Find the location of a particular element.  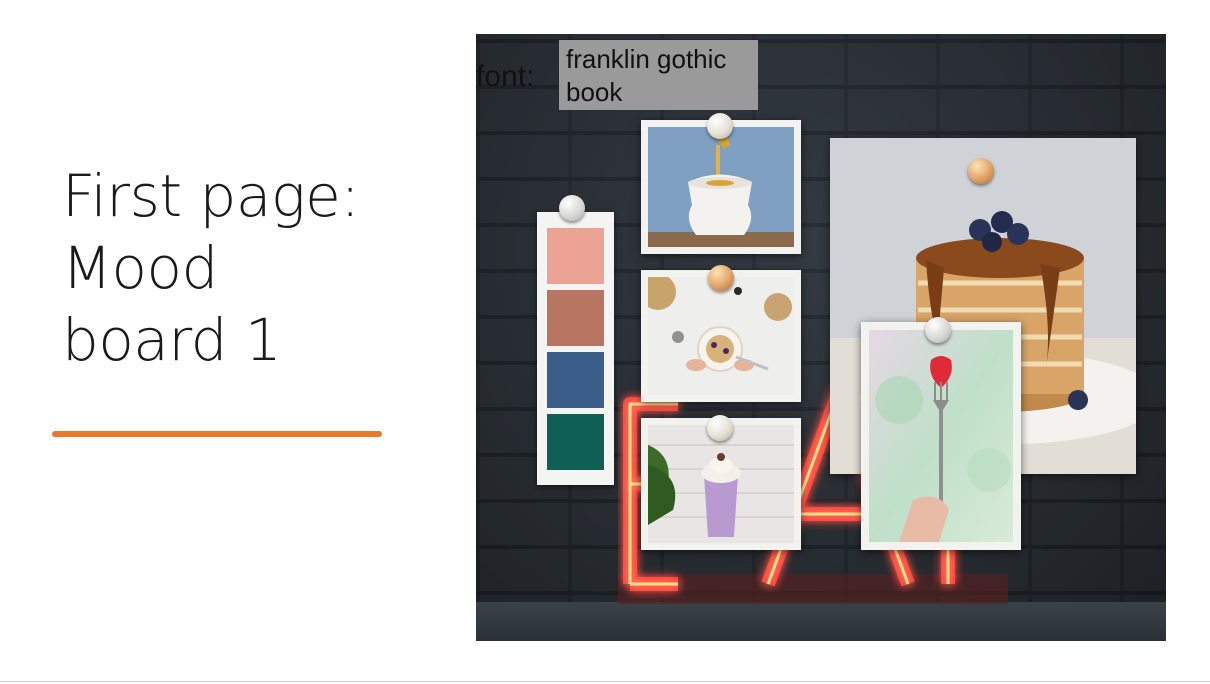

strawberry-fork-photo is located at coordinates (941, 436).